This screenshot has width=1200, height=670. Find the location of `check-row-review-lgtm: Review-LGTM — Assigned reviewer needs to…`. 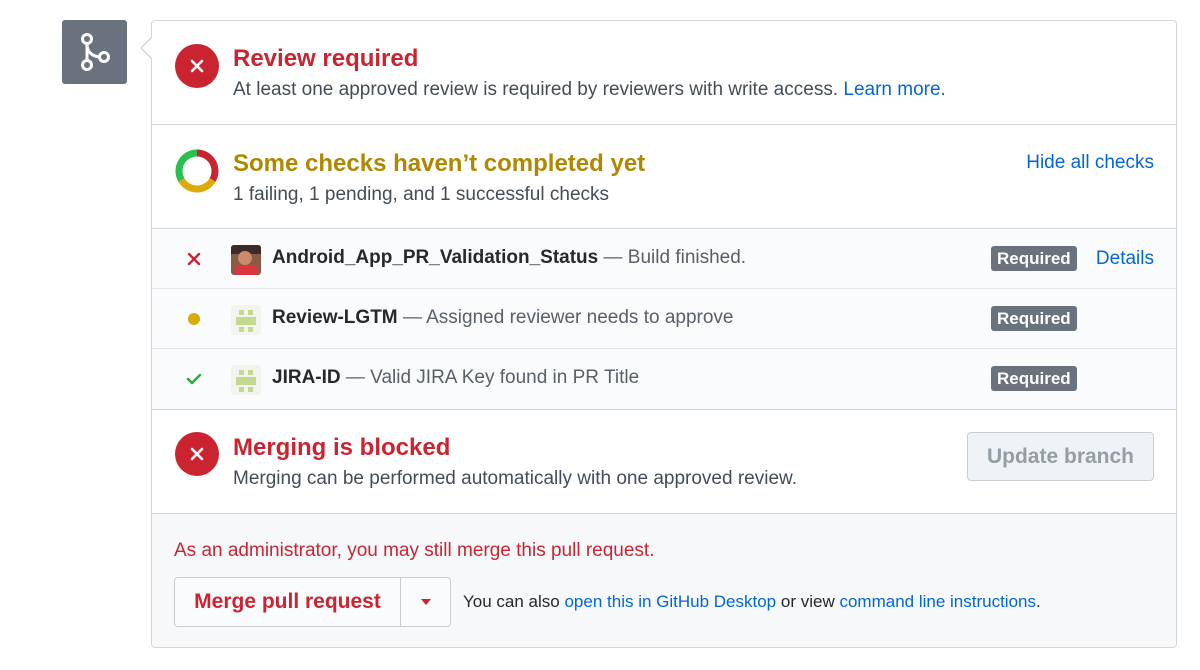

check-row-review-lgtm: Review-LGTM — Assigned reviewer needs to… is located at coordinates (664, 319).